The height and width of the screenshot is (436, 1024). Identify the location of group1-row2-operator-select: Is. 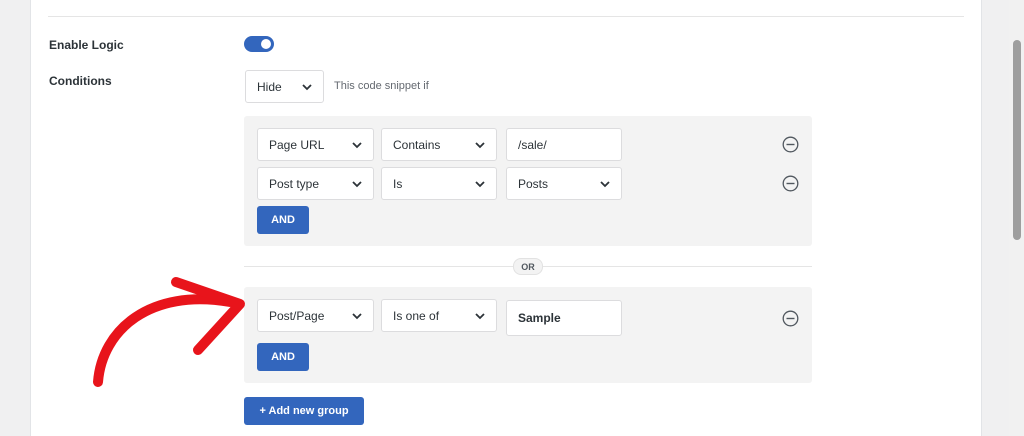
(439, 183).